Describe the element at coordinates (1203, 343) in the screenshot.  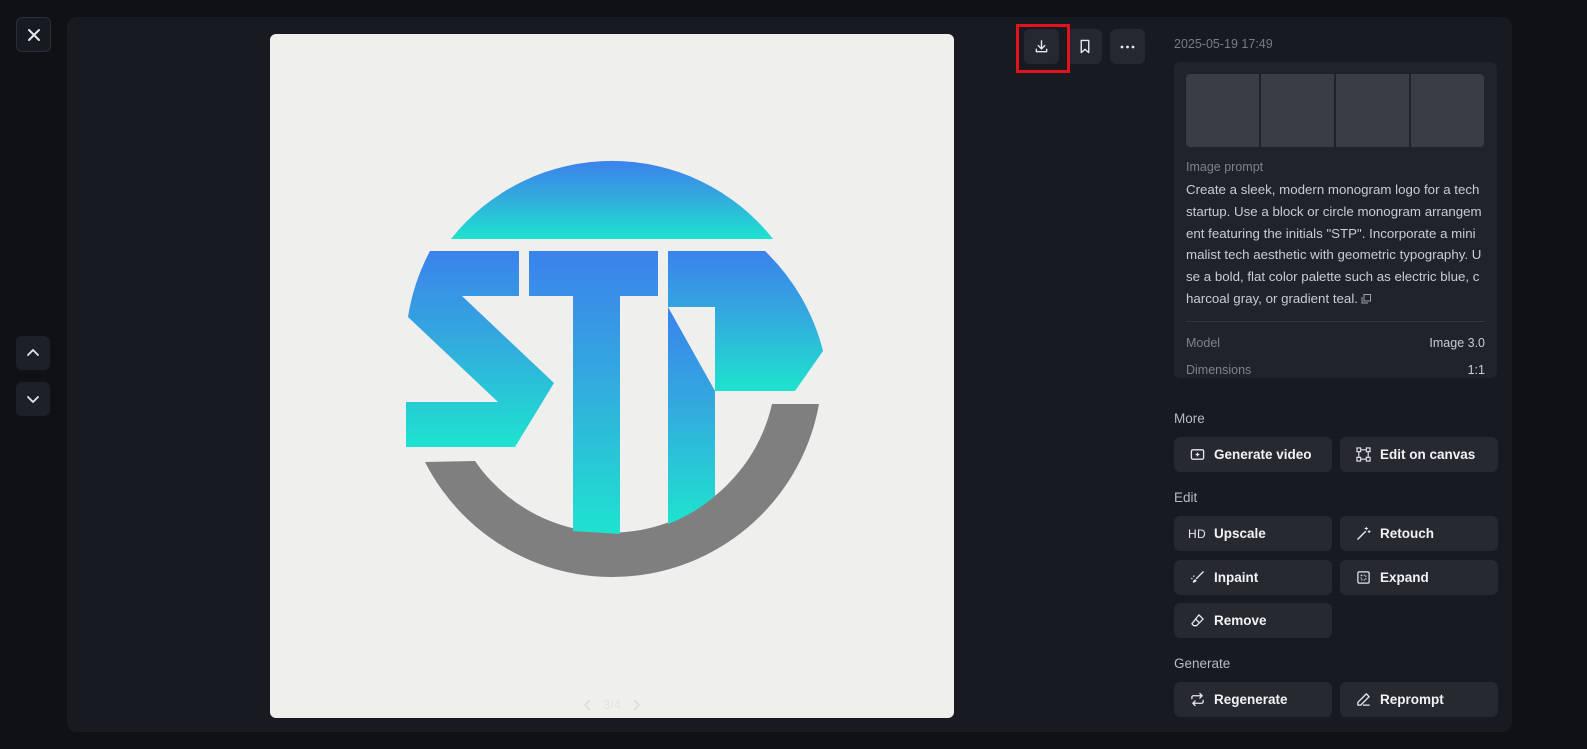
I see `meta-key: Model` at that location.